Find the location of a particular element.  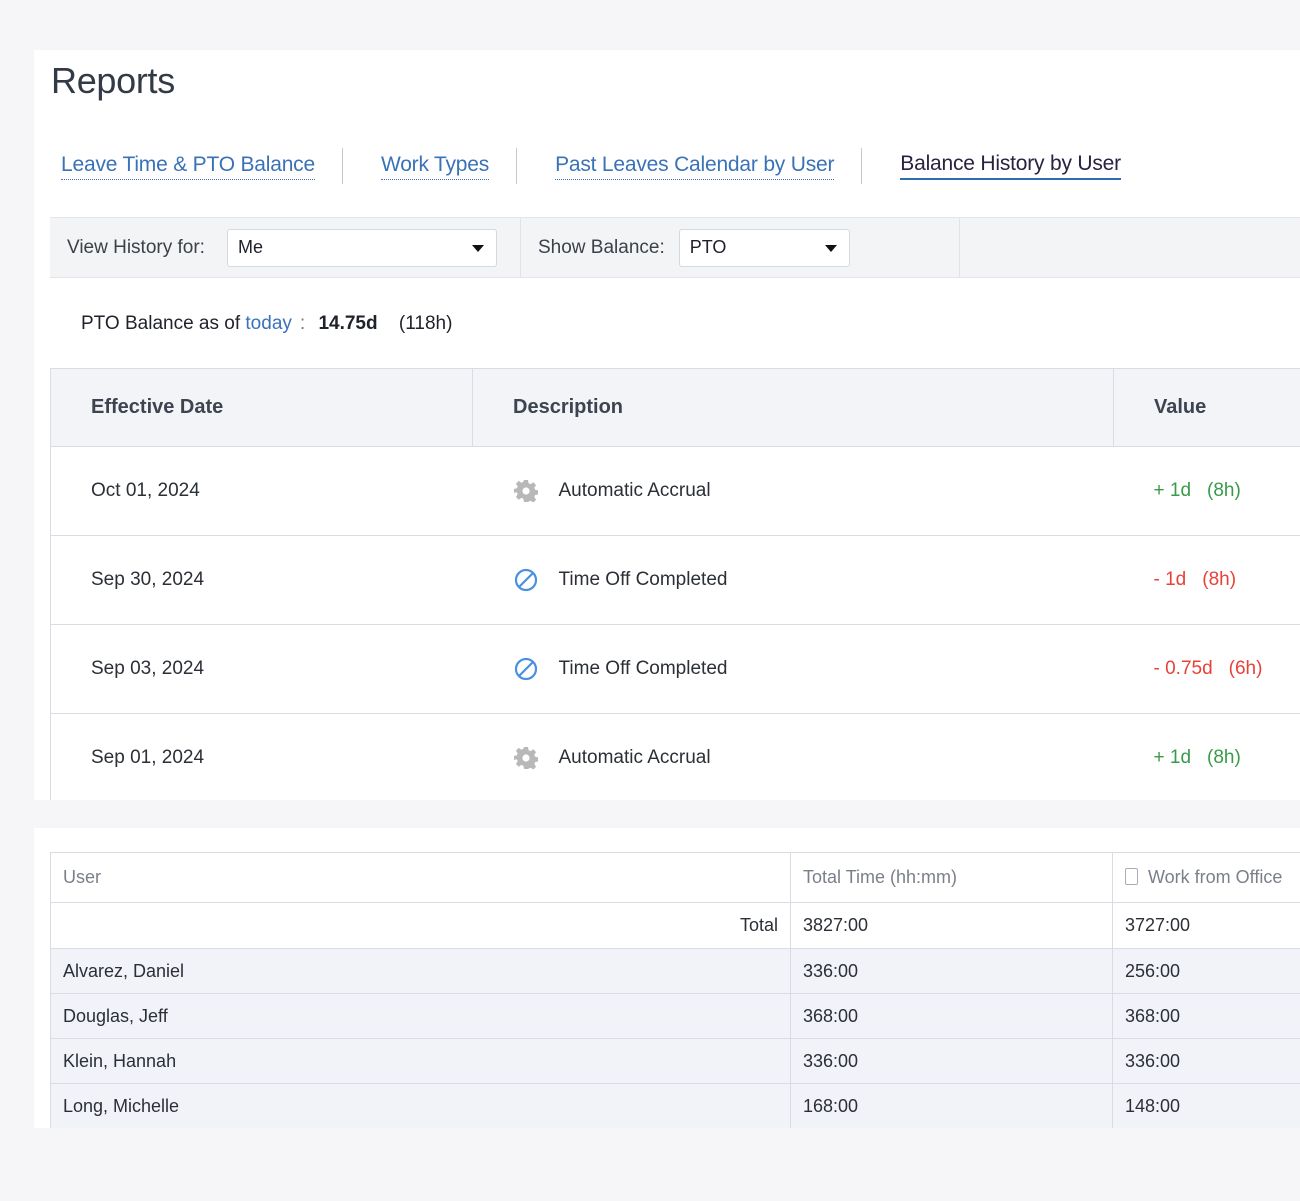

column-header-description: Description is located at coordinates (793, 407).